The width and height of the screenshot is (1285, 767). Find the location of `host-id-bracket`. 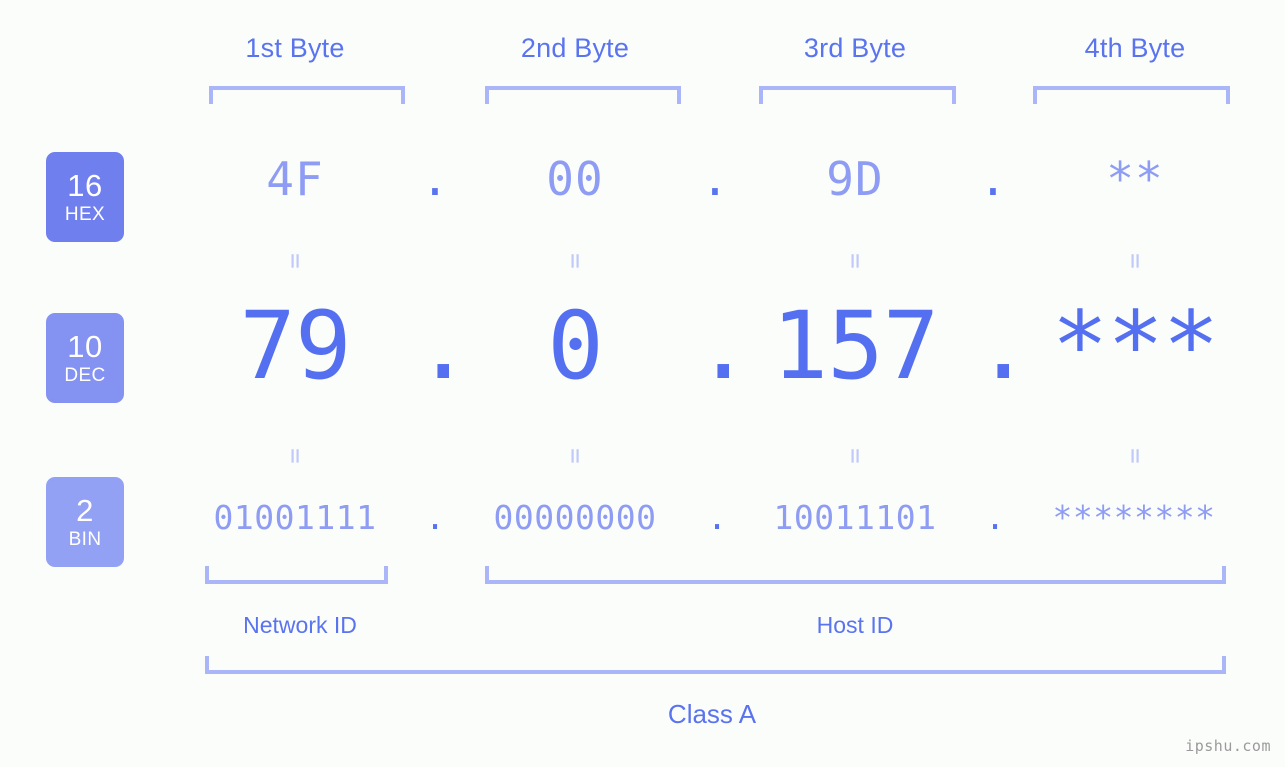

host-id-bracket is located at coordinates (855, 575).